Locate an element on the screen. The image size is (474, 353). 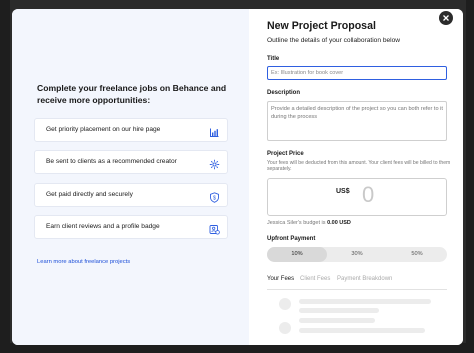
tab-client-fees: Client Fees is located at coordinates (315, 279).